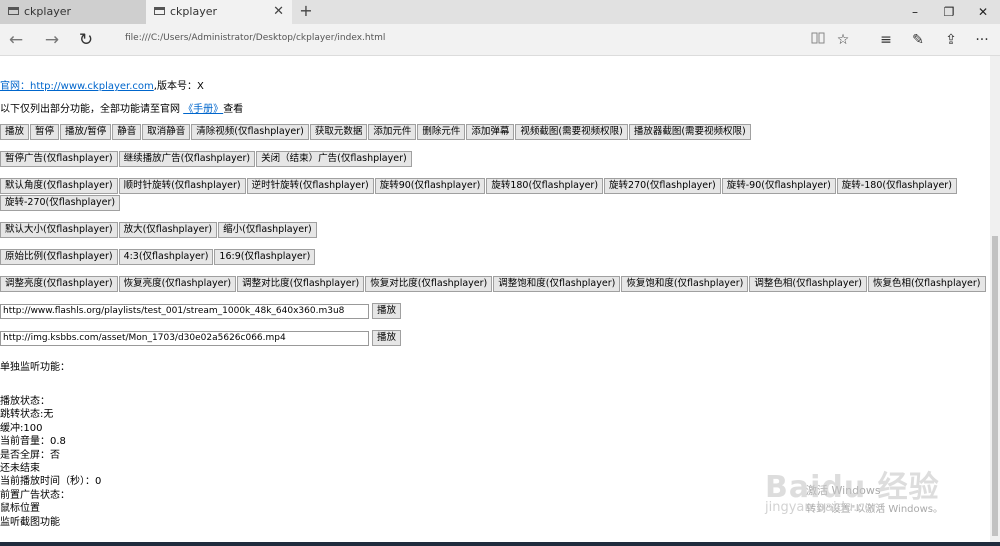 Image resolution: width=1000 pixels, height=546 pixels. I want to click on control-button: 添加元件, so click(392, 132).